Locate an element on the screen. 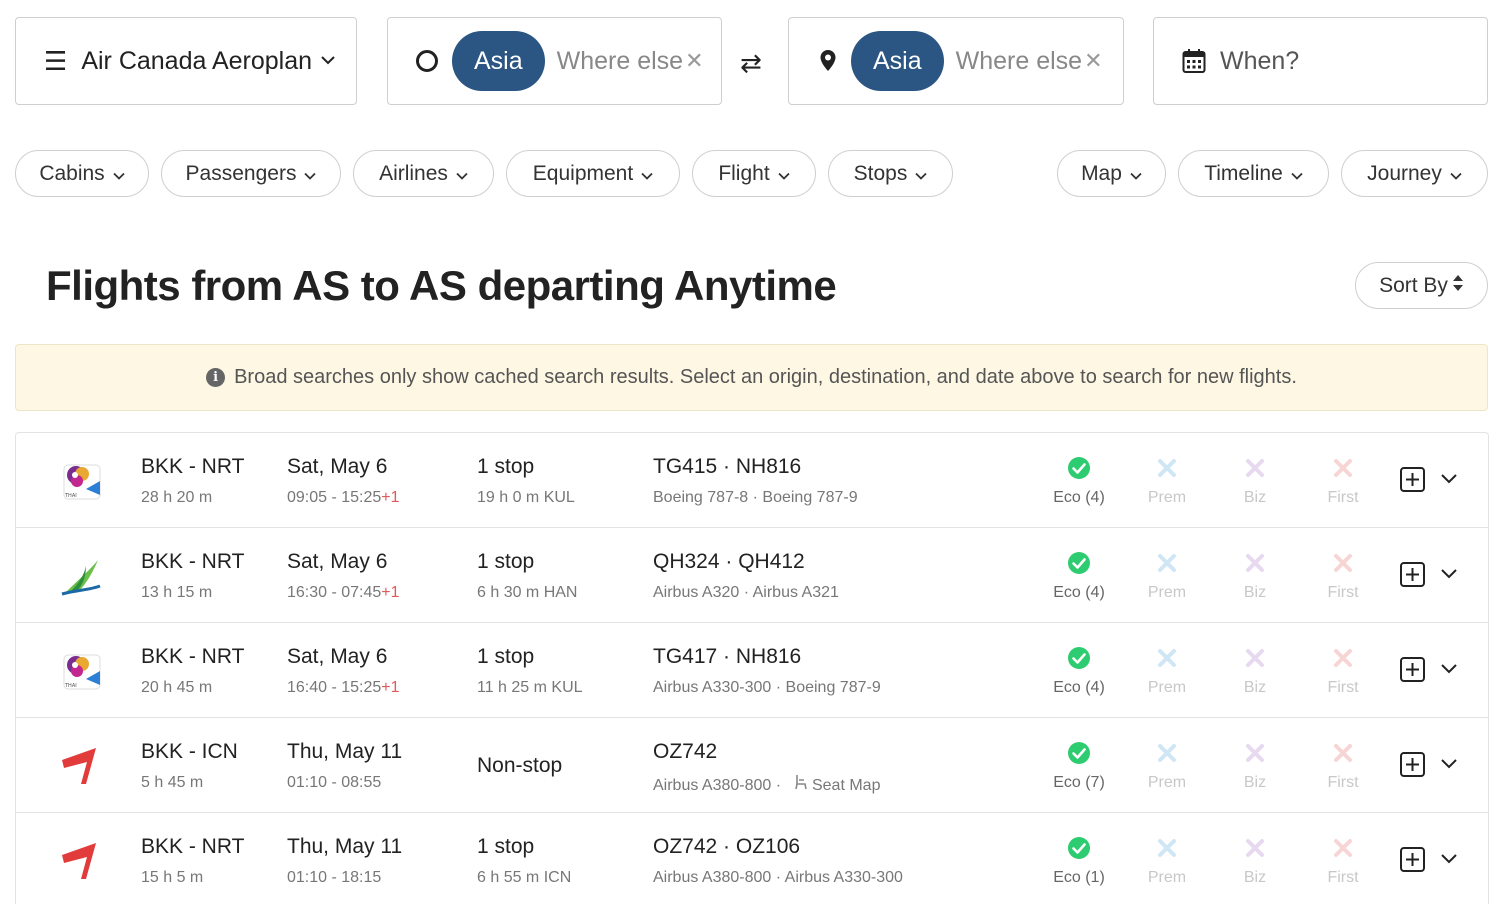 Image resolution: width=1508 pixels, height=904 pixels. clear-destination-icon: ✕ is located at coordinates (1093, 61).